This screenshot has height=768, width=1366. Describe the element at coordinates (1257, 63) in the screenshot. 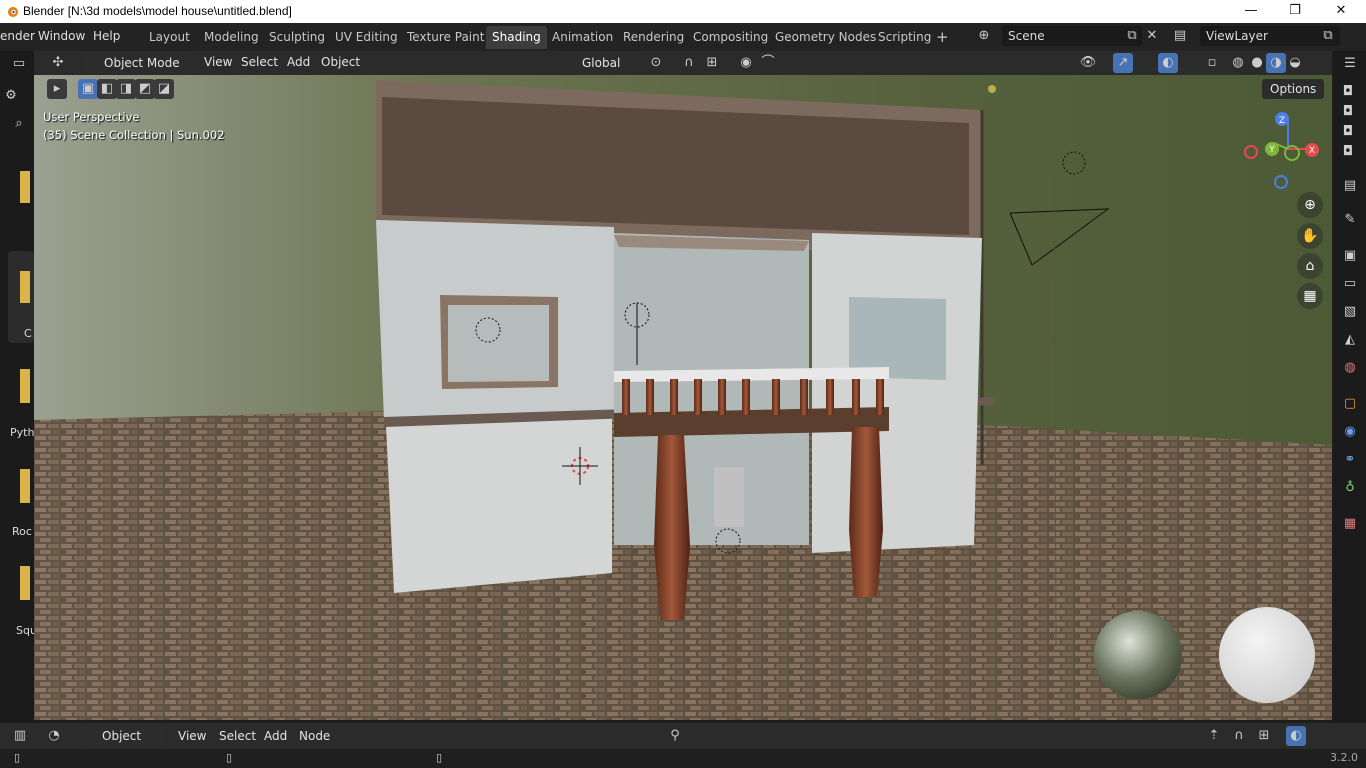

I see `solid-shading-icon: ●` at that location.